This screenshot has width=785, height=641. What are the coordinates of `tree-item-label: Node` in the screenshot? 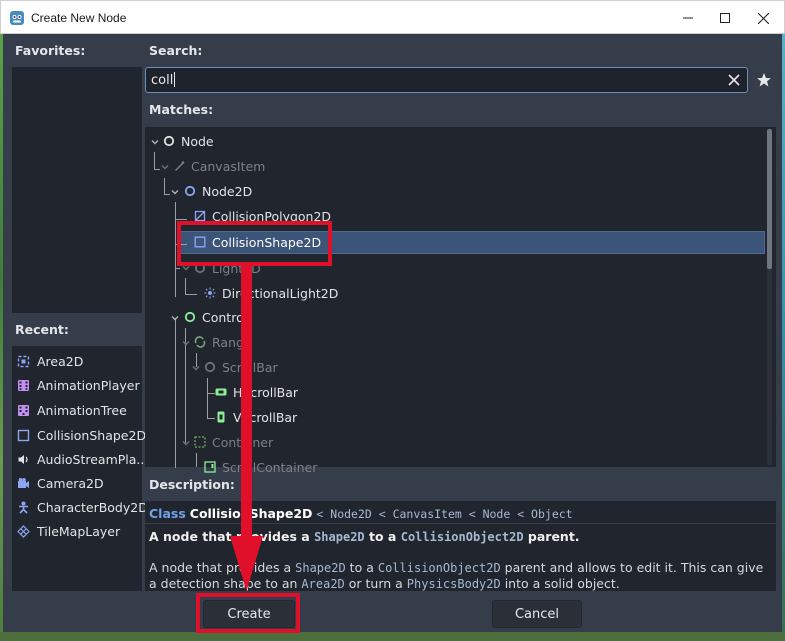 It's located at (197, 141).